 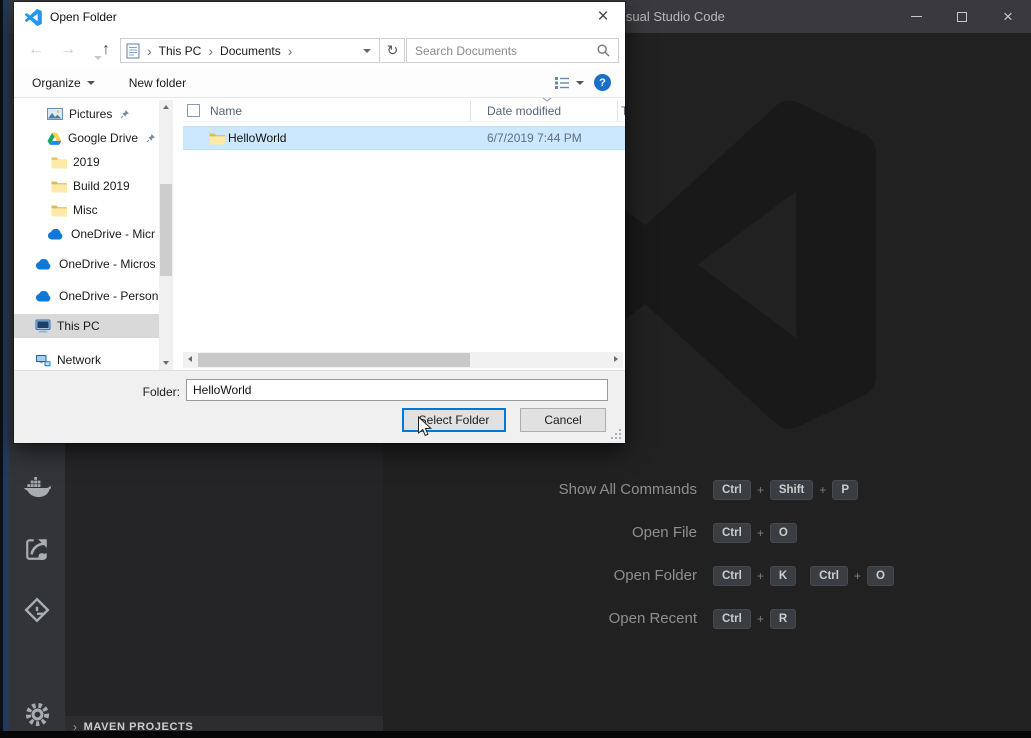 What do you see at coordinates (1008, 16) in the screenshot?
I see `close-window-button: ×` at bounding box center [1008, 16].